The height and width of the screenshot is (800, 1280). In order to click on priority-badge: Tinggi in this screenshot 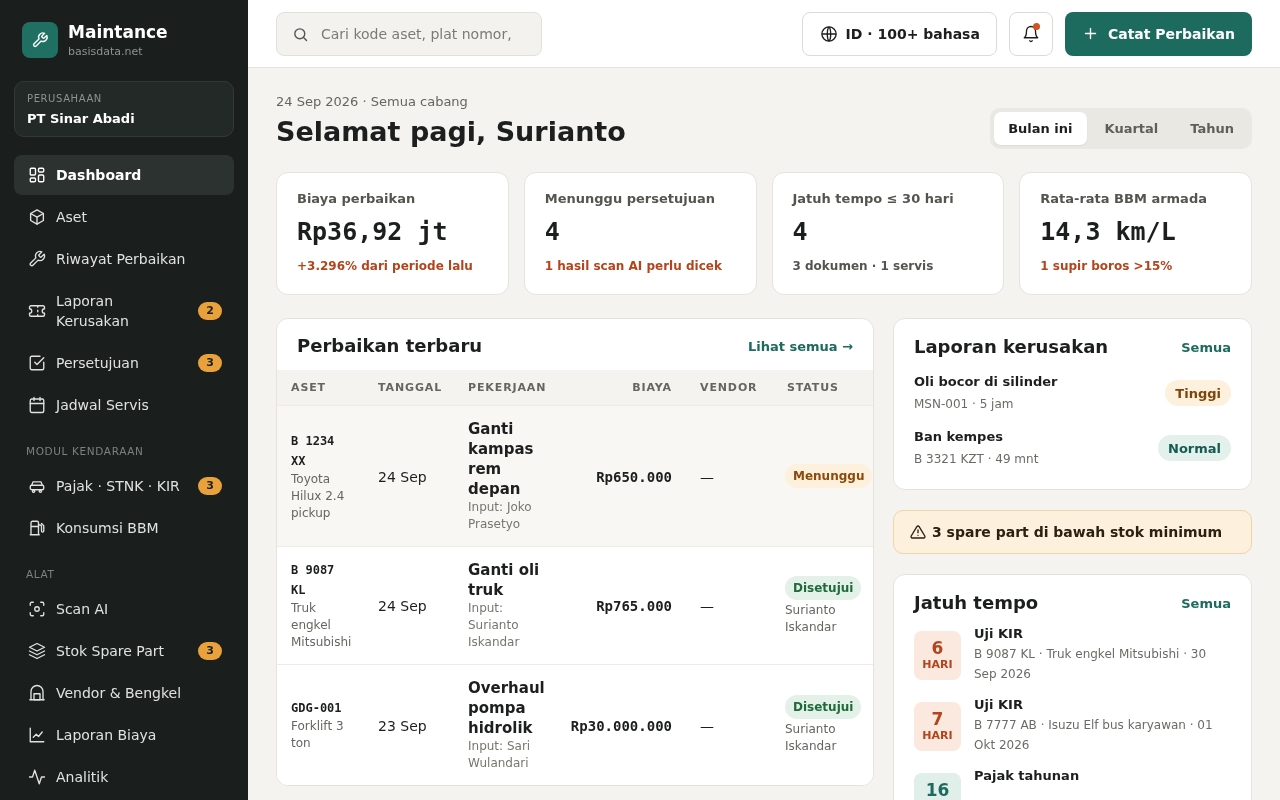, I will do `click(1198, 393)`.